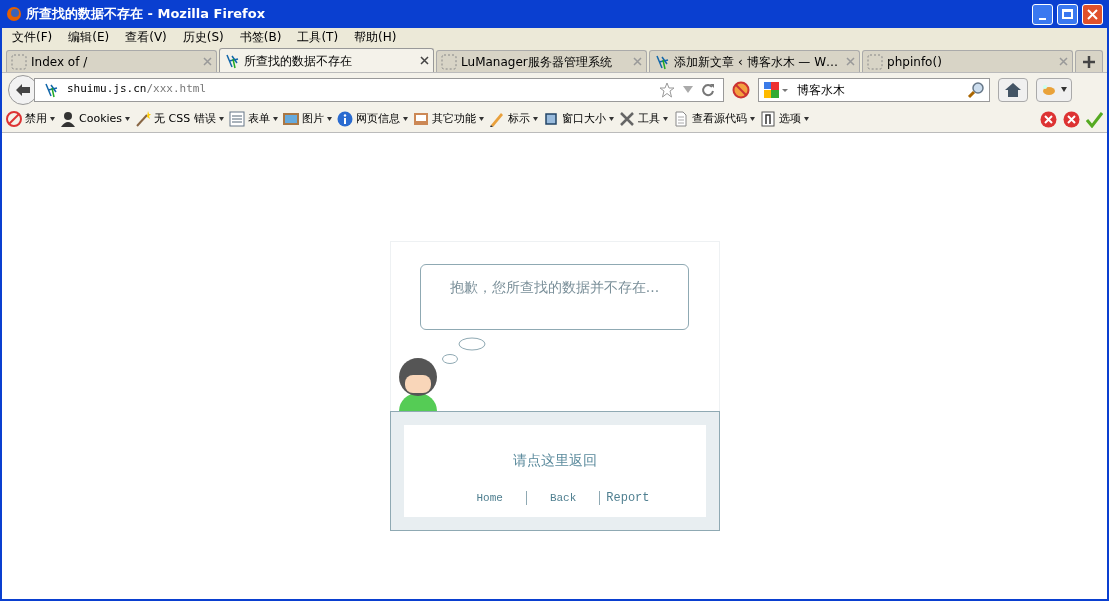 This screenshot has height=601, width=1109. What do you see at coordinates (713, 119) in the screenshot?
I see `toolbar-menu-button: 查看源代码` at bounding box center [713, 119].